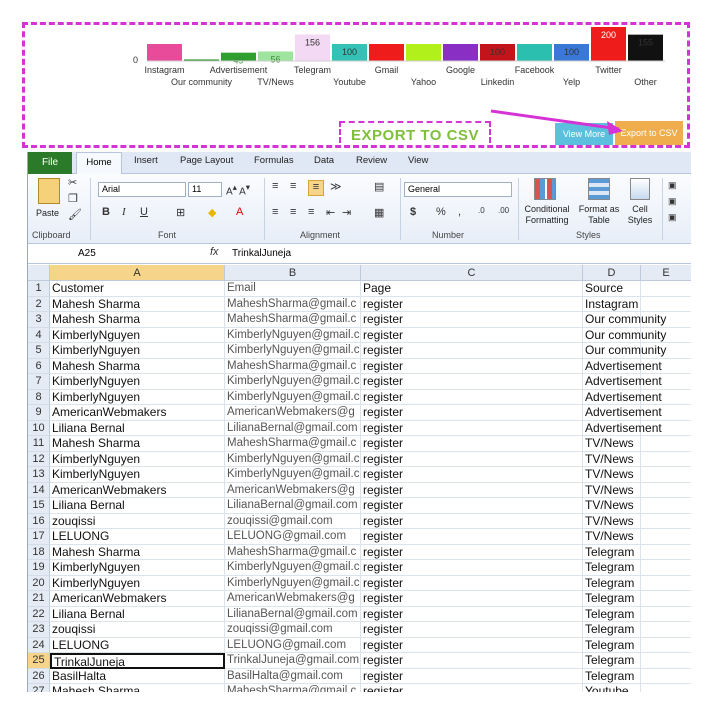 This screenshot has height=710, width=710. Describe the element at coordinates (379, 186) in the screenshot. I see `wrap-text-icon: ▤` at that location.